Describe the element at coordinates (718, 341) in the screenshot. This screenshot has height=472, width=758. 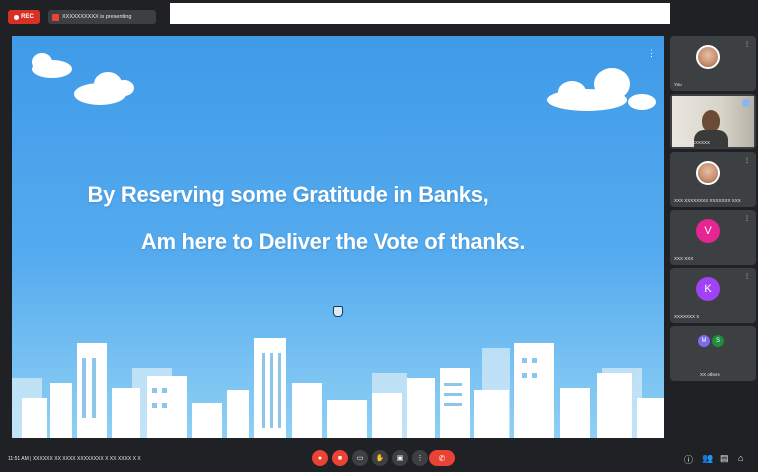
I see `avatar: S` at that location.